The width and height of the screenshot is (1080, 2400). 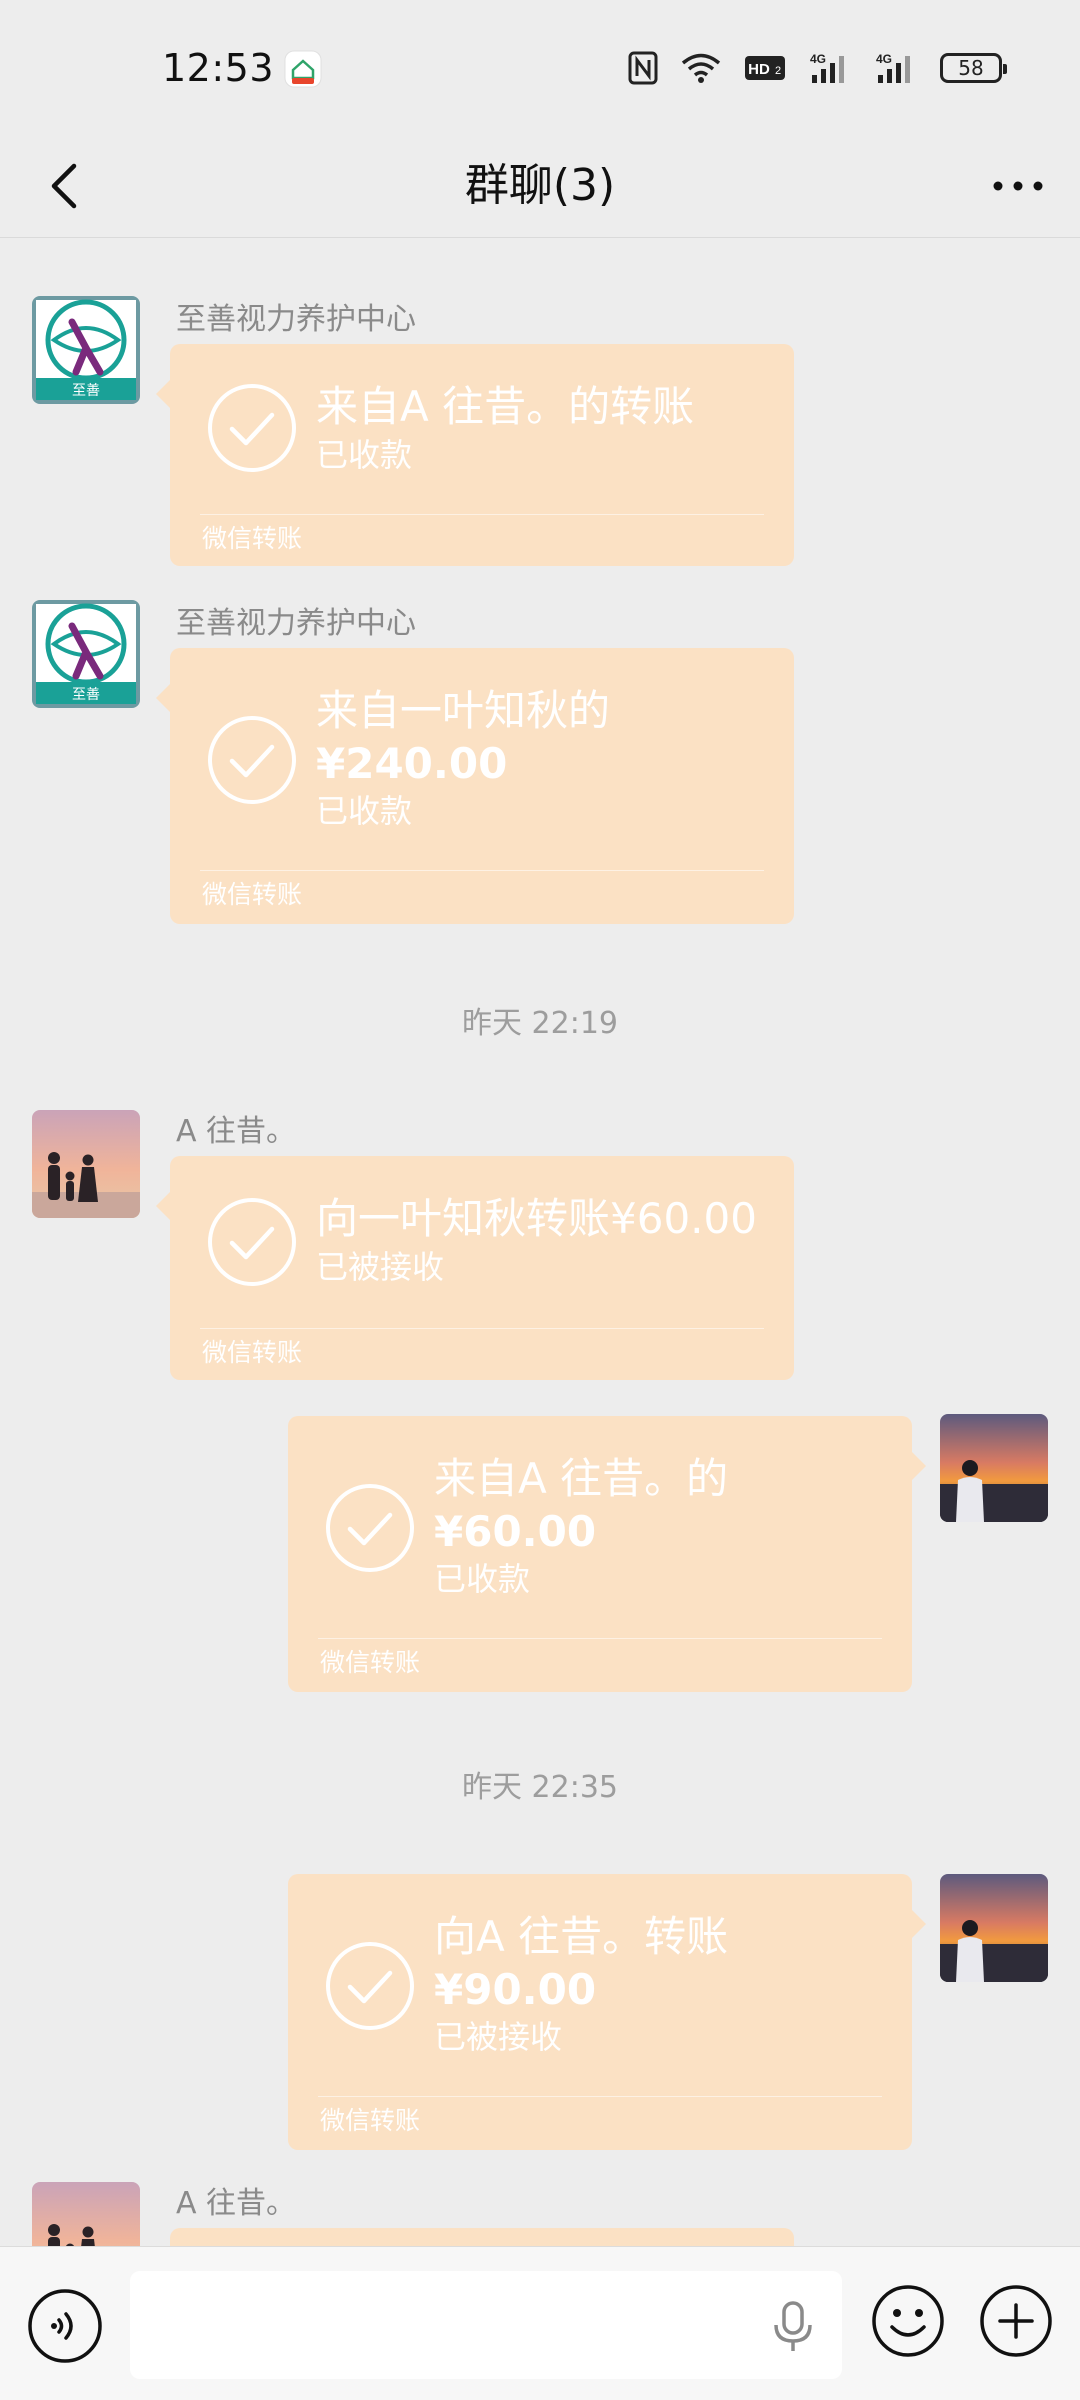 What do you see at coordinates (218, 68) in the screenshot?
I see `status-time: 12:53` at bounding box center [218, 68].